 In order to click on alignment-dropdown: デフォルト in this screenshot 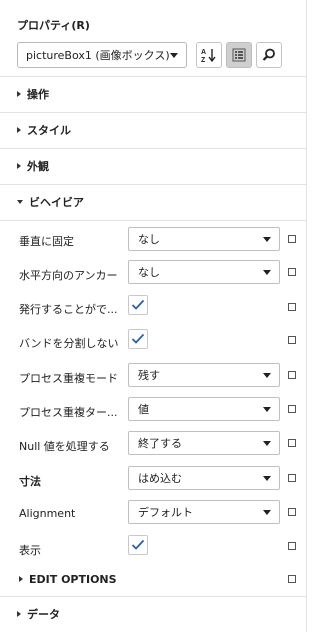, I will do `click(204, 512)`.